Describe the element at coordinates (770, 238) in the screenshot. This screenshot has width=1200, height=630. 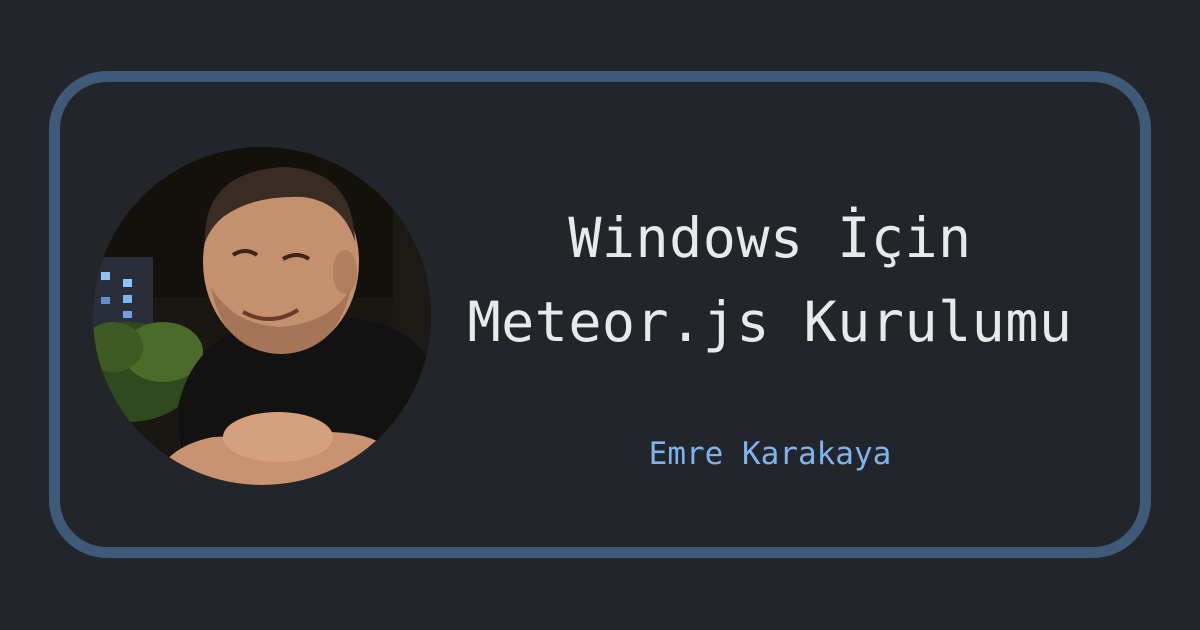
I see `post-title-line-1: Windows İçin` at that location.